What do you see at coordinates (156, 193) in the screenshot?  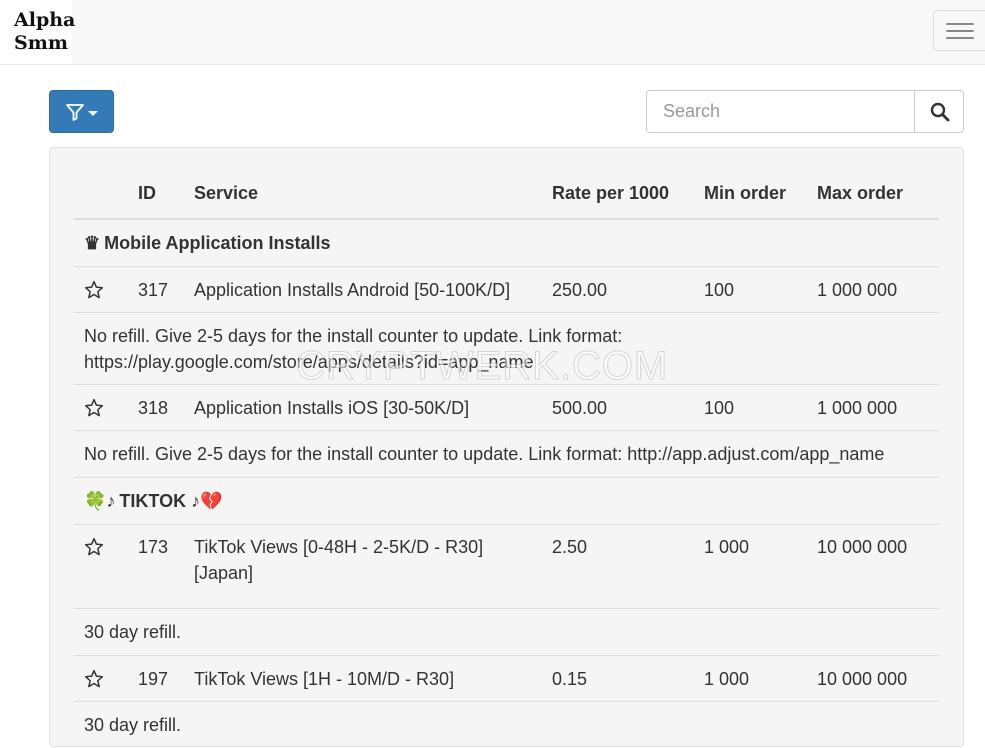 I see `col-id: ID` at bounding box center [156, 193].